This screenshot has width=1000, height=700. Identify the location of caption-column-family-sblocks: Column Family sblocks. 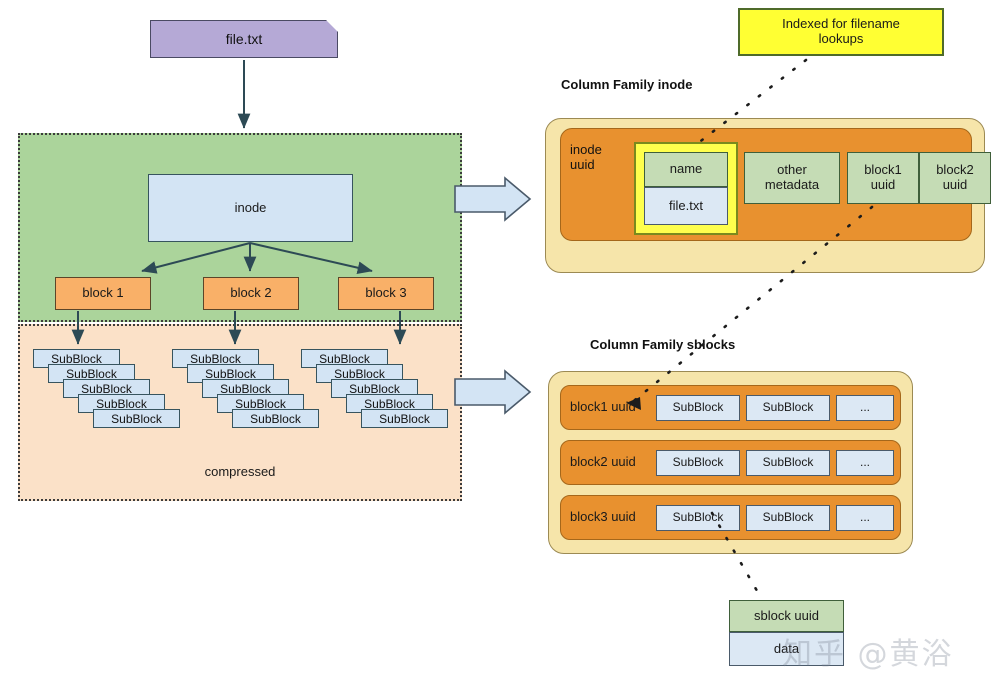
(663, 344).